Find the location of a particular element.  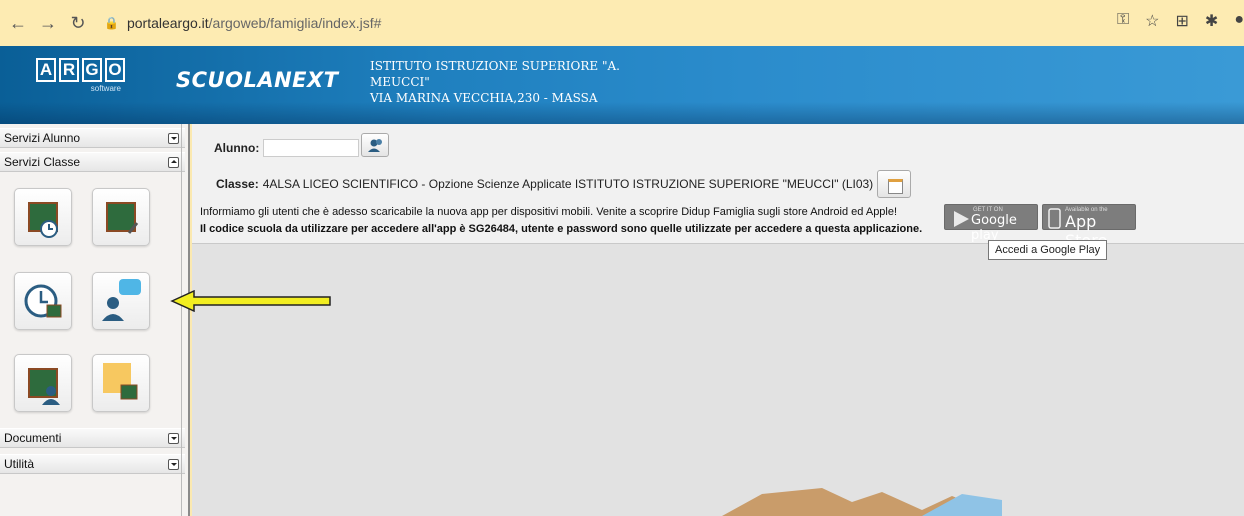

calendar-button is located at coordinates (894, 184).